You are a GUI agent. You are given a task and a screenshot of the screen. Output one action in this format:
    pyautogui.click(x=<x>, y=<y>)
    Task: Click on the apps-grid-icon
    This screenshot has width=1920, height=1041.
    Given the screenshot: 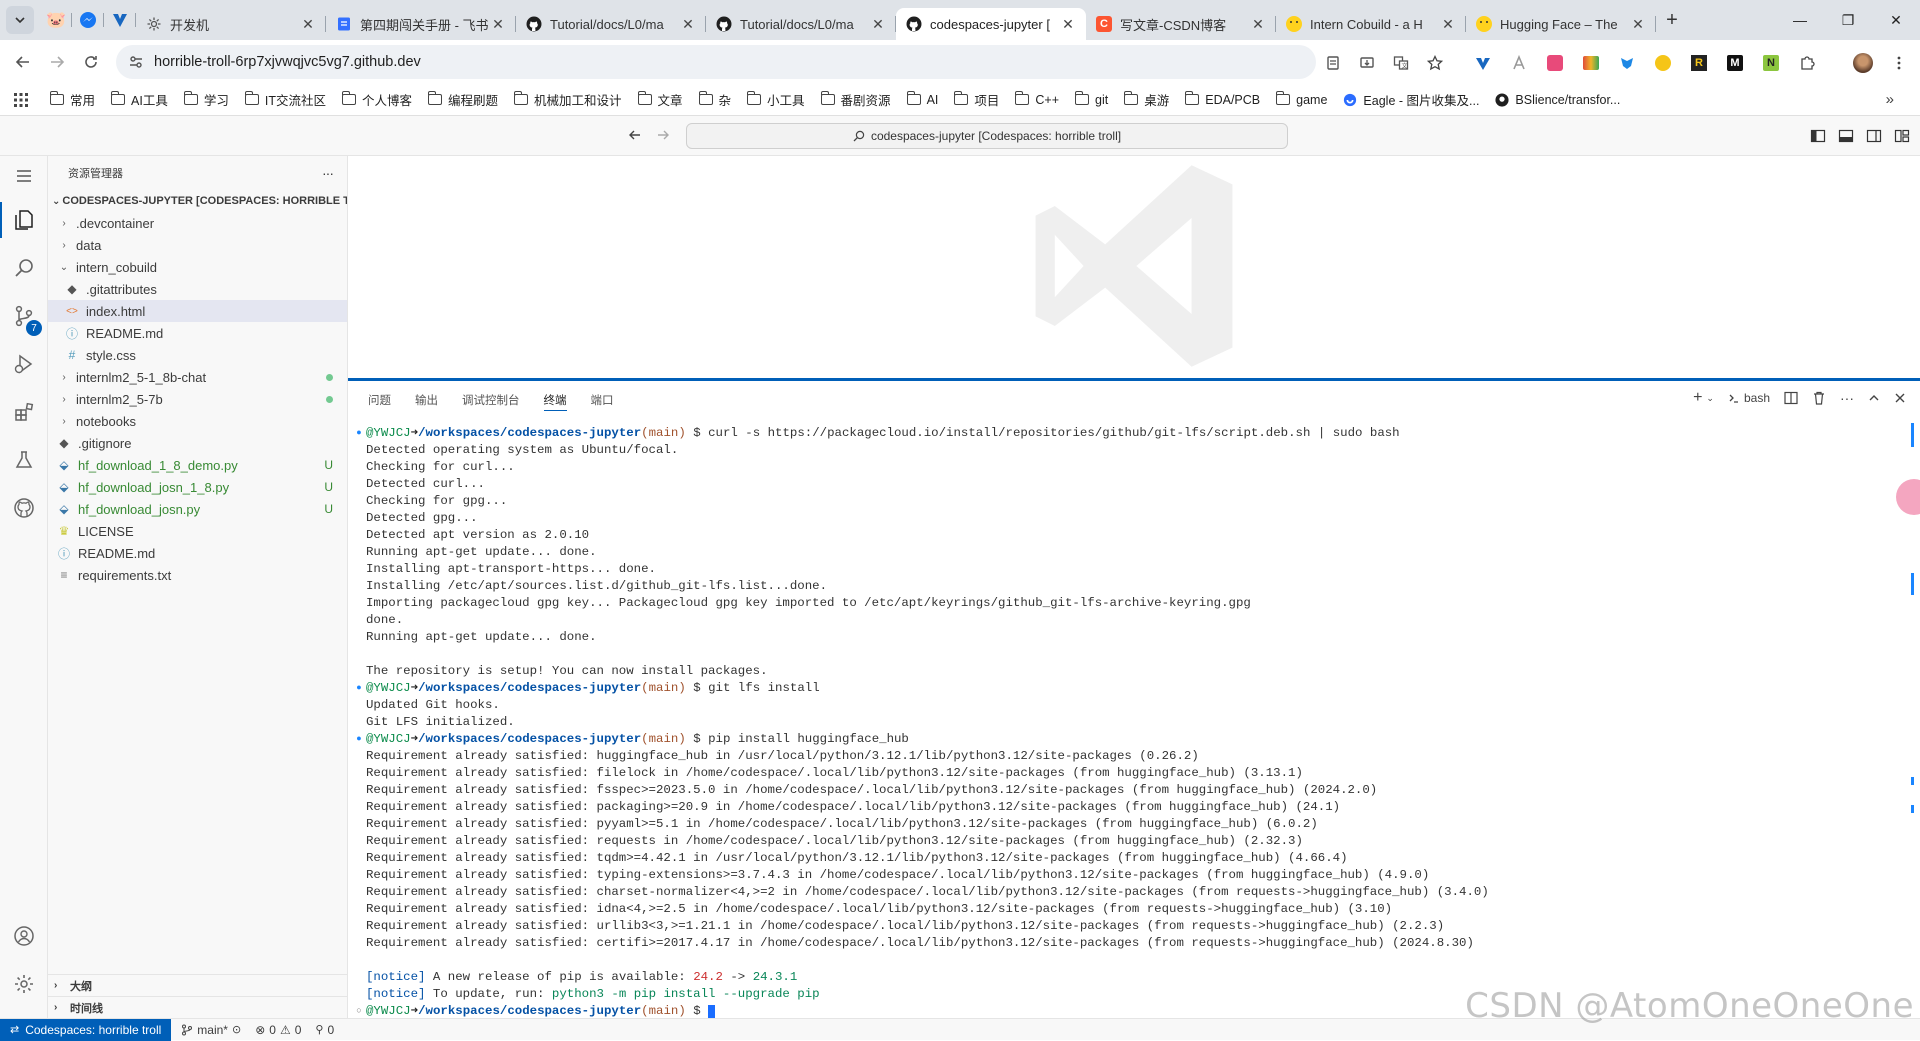 What is the action you would take?
    pyautogui.click(x=21, y=99)
    